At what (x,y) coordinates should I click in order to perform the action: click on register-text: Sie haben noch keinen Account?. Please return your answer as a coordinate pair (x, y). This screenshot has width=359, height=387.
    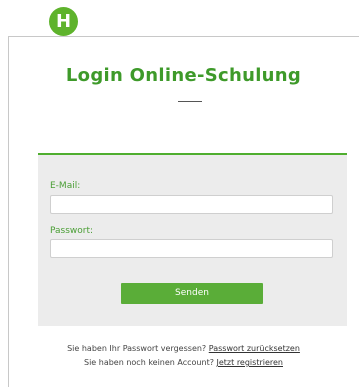
    Looking at the image, I should click on (148, 362).